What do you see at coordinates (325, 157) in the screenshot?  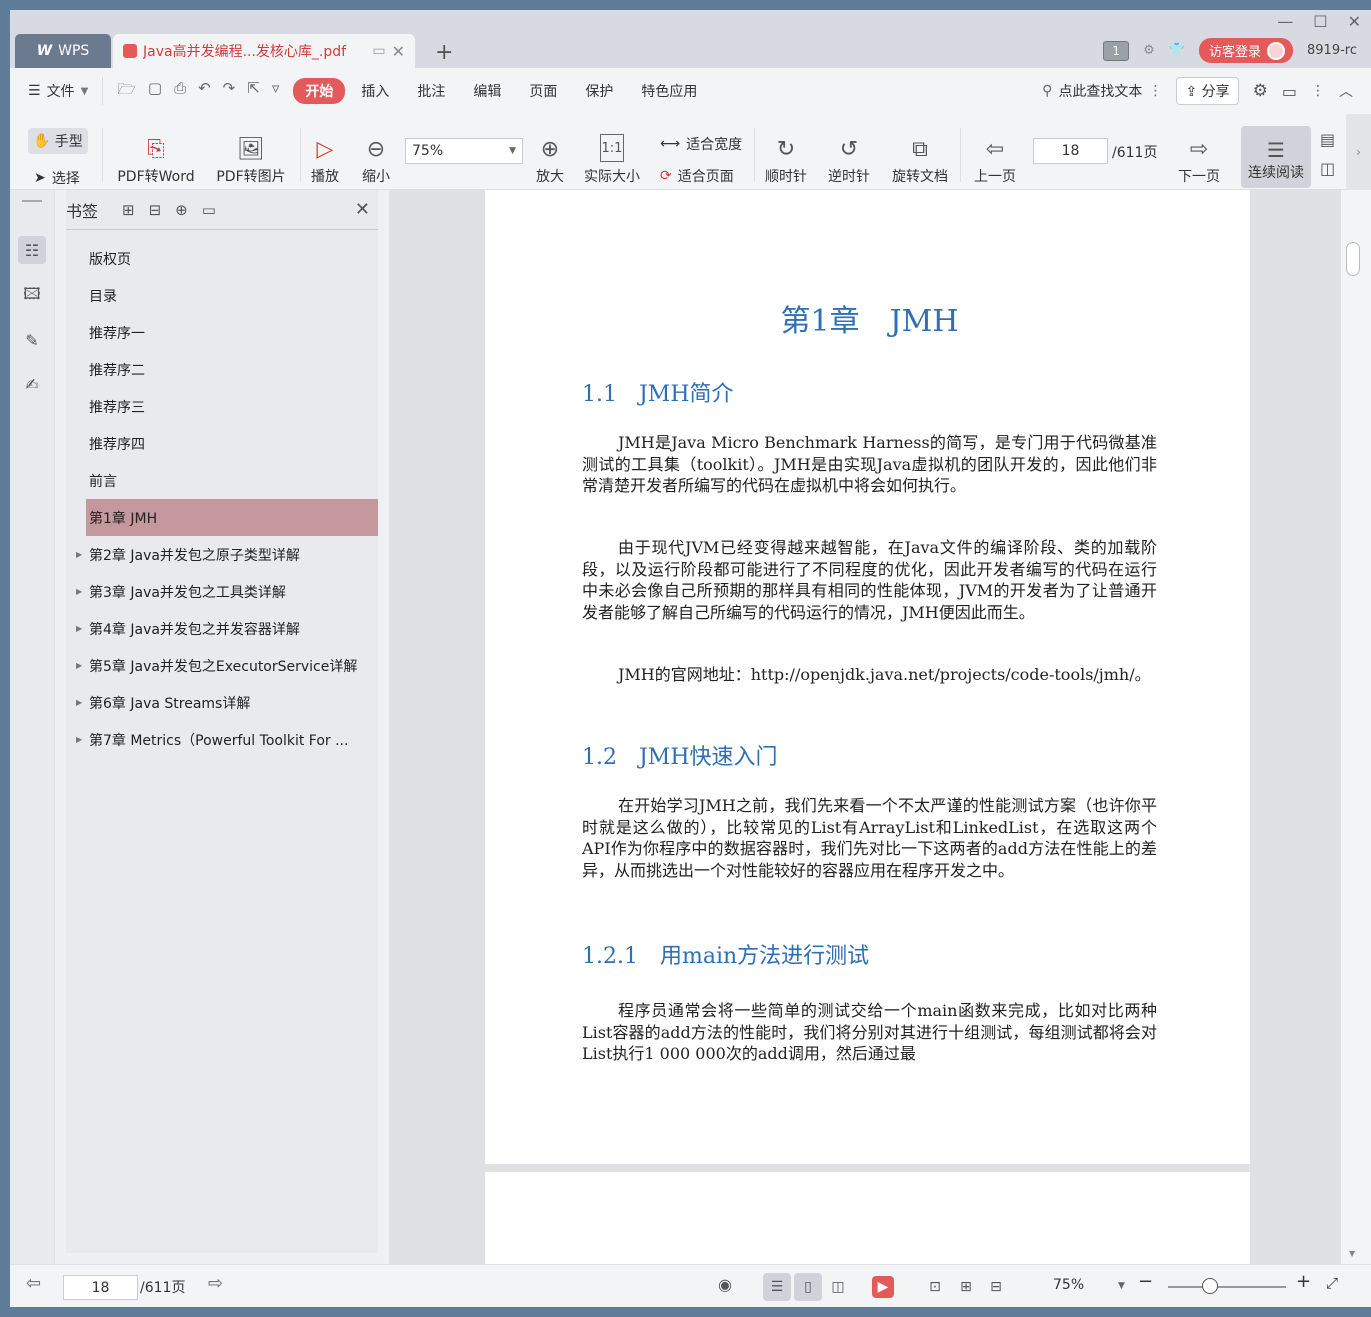 I see `play-button: ▷ 播放` at bounding box center [325, 157].